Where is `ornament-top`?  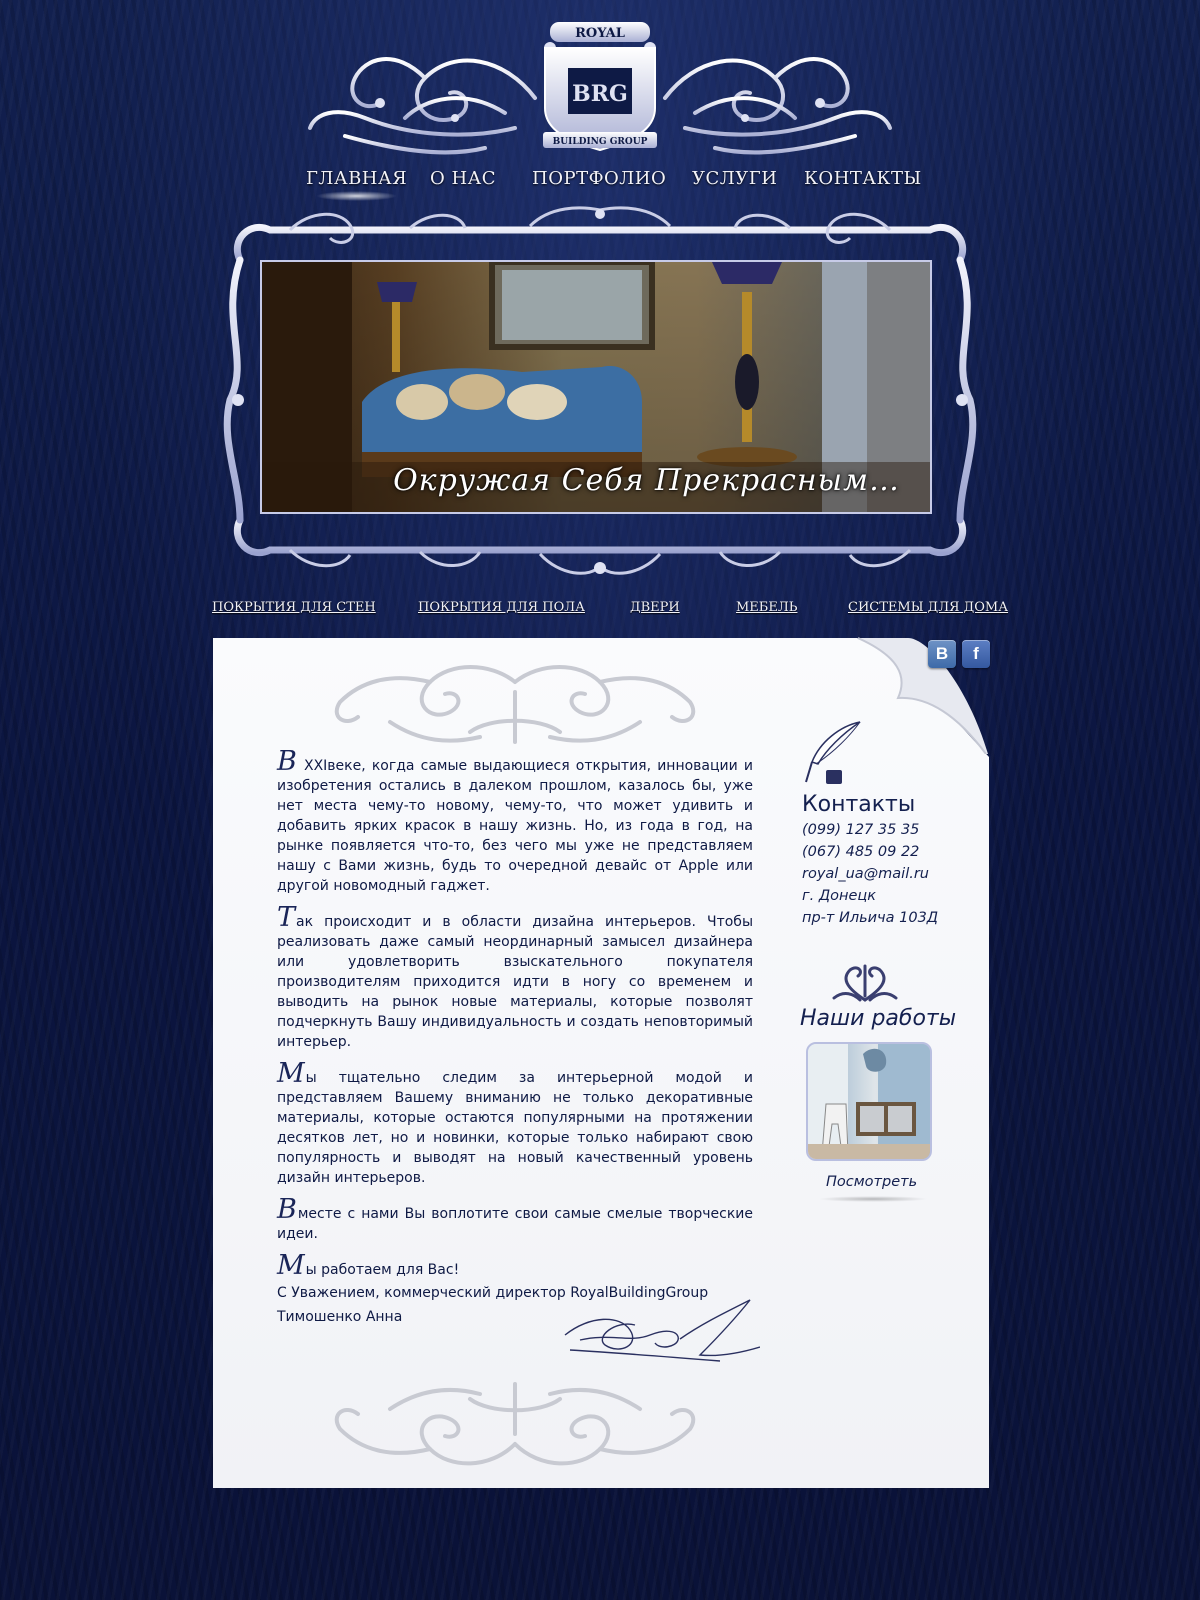
ornament-top is located at coordinates (515, 704).